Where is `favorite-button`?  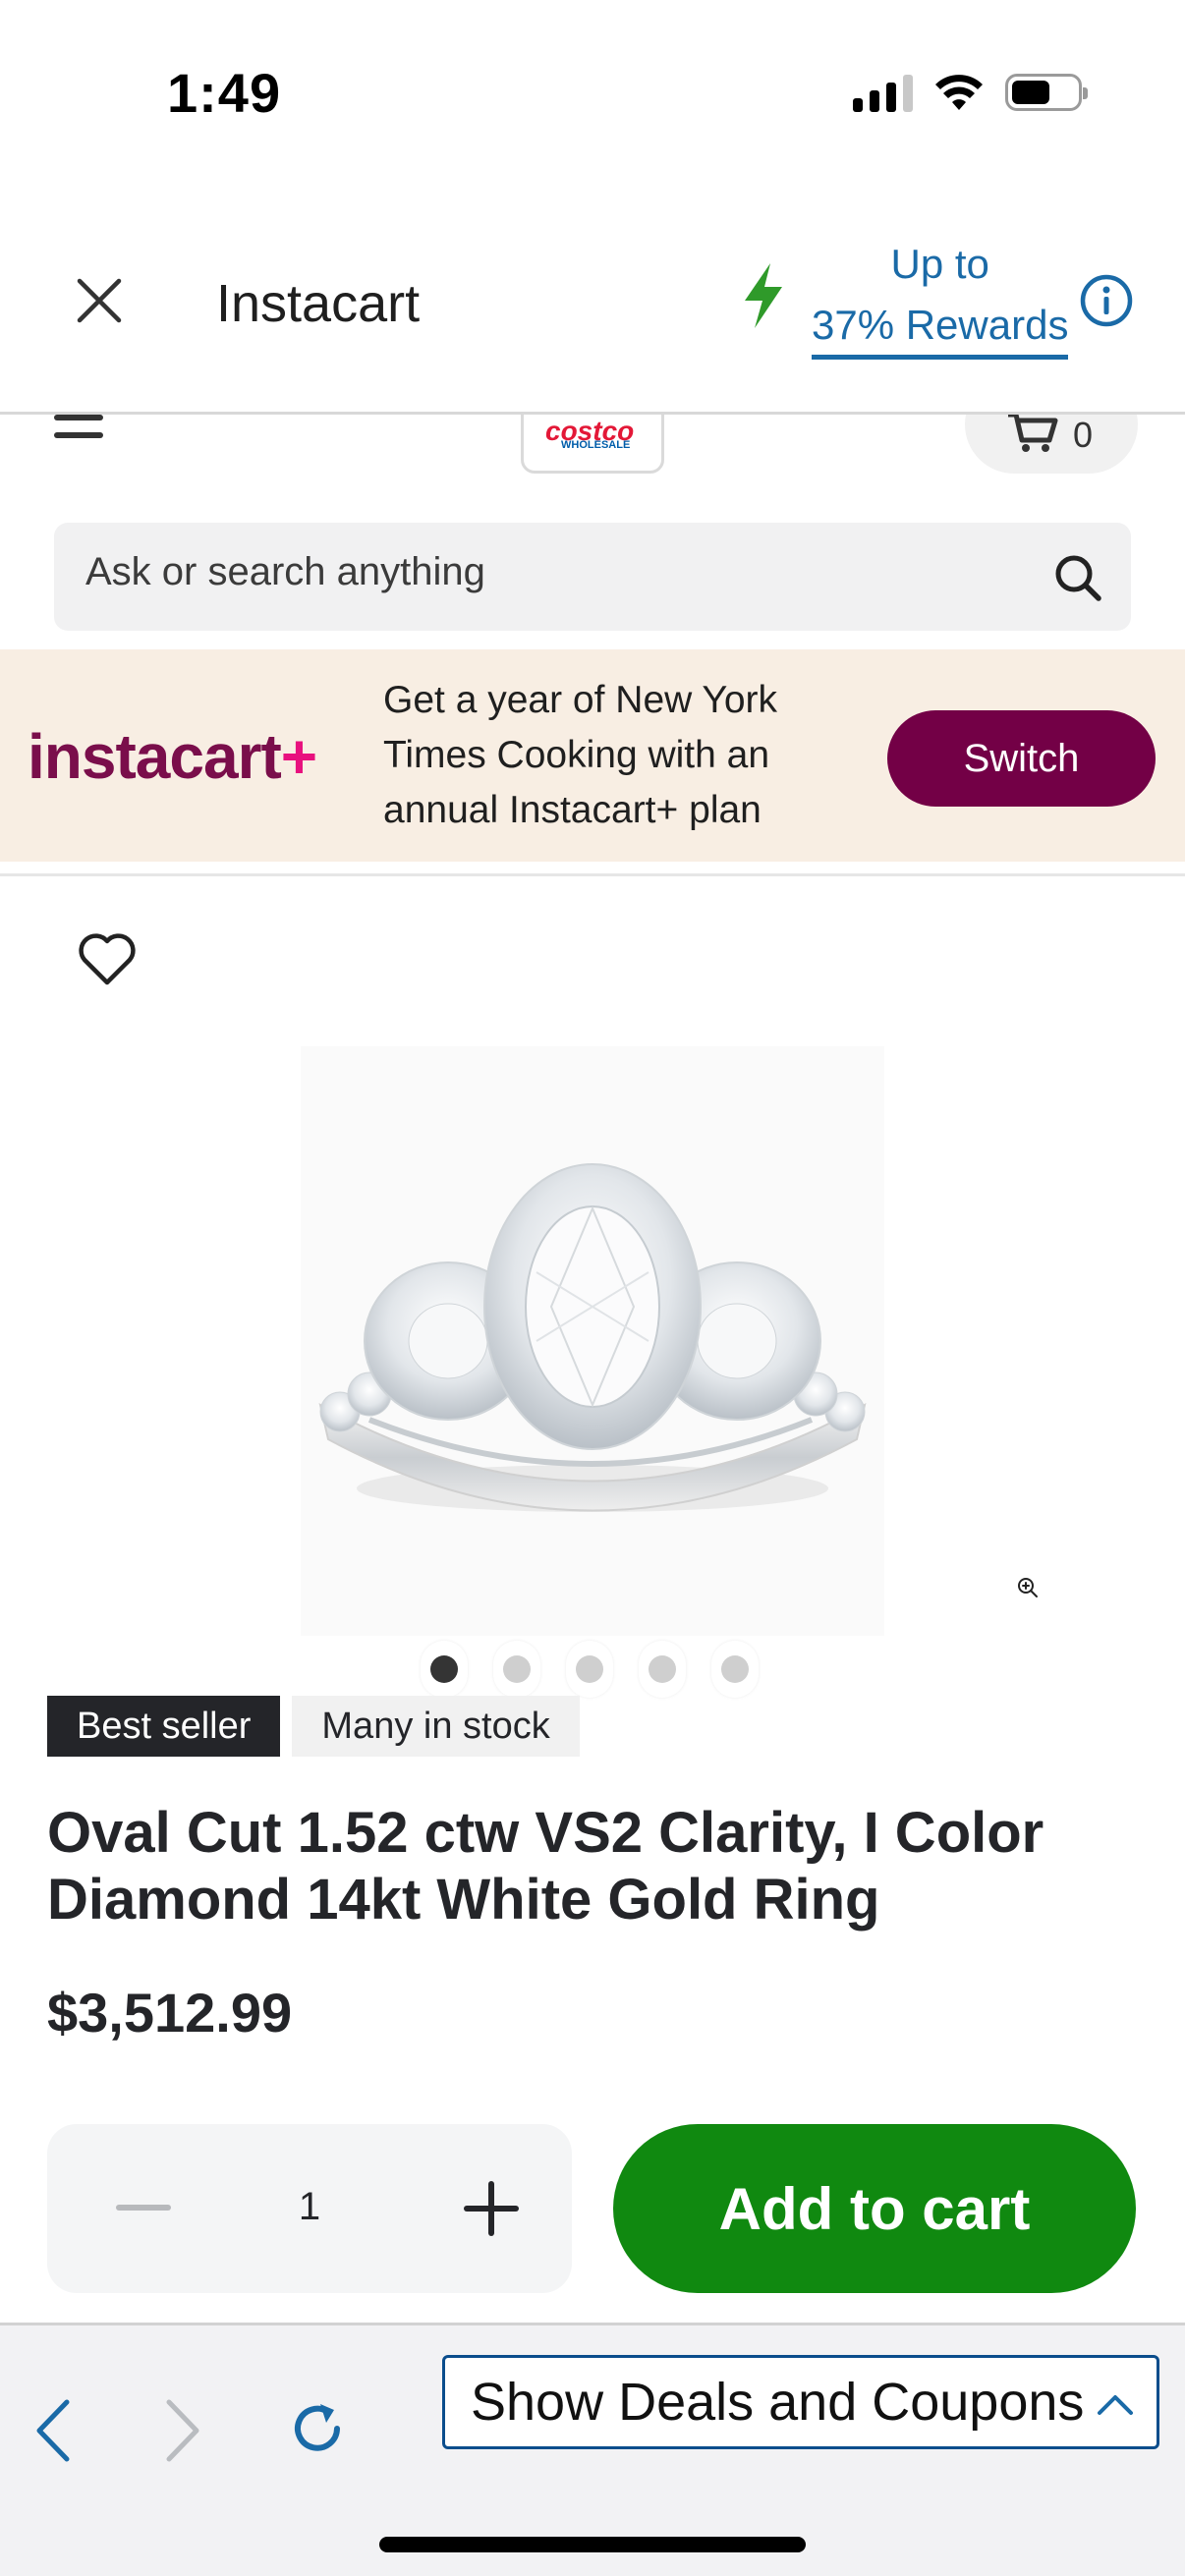
favorite-button is located at coordinates (108, 960).